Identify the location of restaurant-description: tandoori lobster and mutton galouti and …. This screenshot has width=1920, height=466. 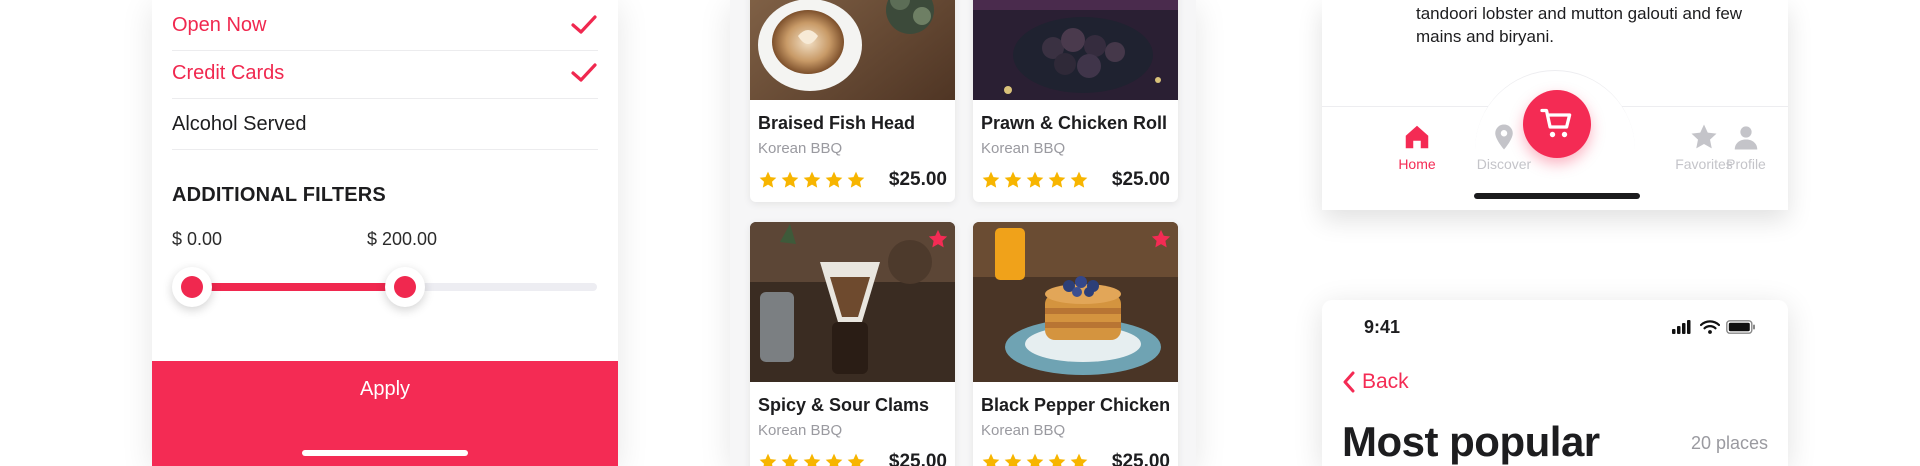
(1579, 25).